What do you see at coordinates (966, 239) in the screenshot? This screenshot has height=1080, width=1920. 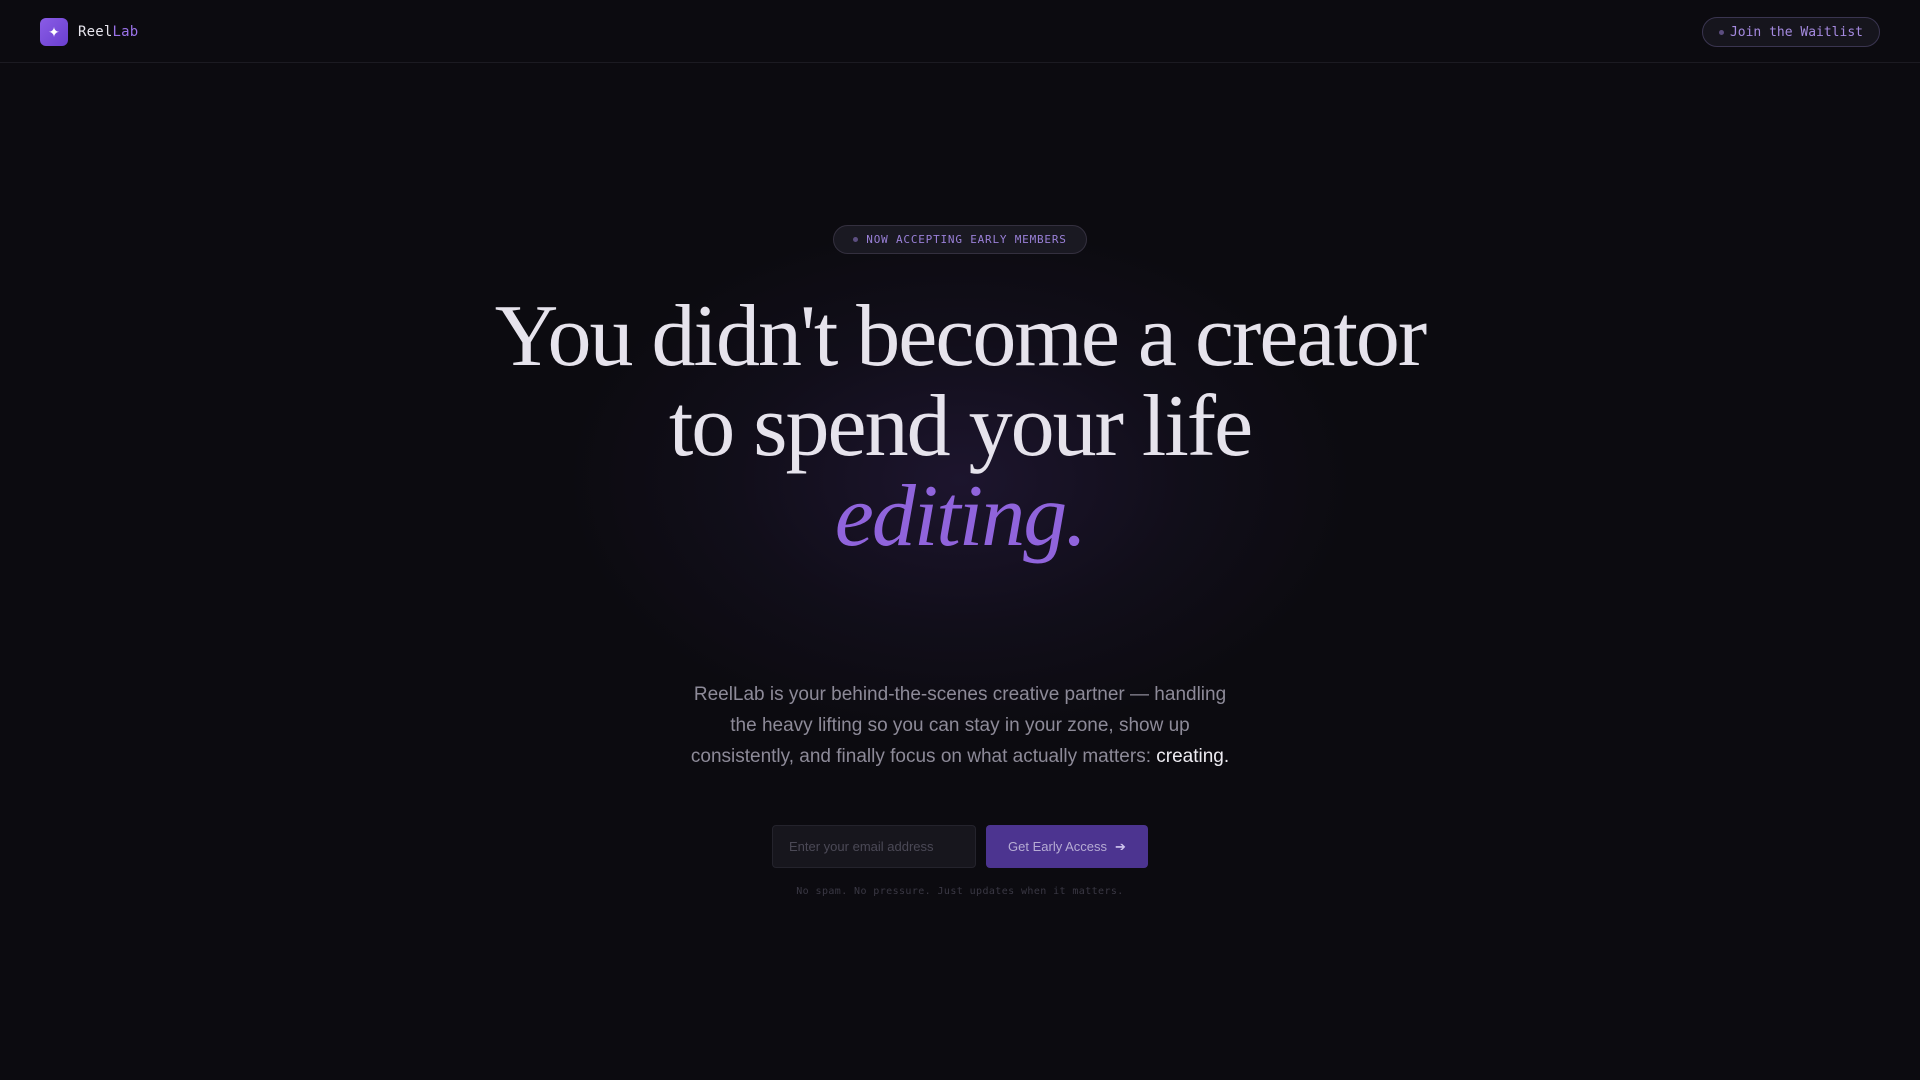 I see `badge-label: NOW ACCEPTING EARLY MEMBERS` at bounding box center [966, 239].